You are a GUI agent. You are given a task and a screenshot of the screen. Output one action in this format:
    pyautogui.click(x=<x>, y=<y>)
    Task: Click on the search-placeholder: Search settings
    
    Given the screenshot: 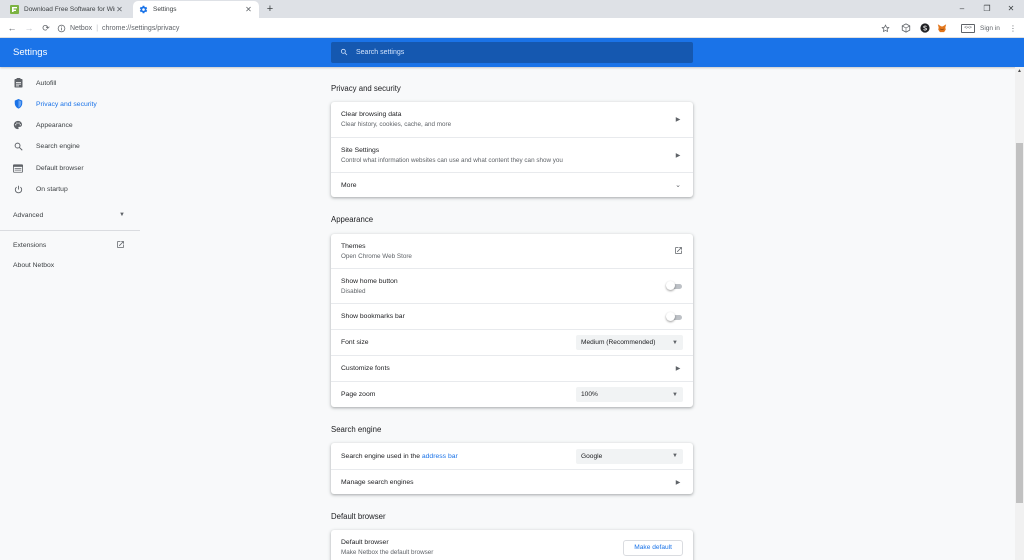 What is the action you would take?
    pyautogui.click(x=380, y=52)
    